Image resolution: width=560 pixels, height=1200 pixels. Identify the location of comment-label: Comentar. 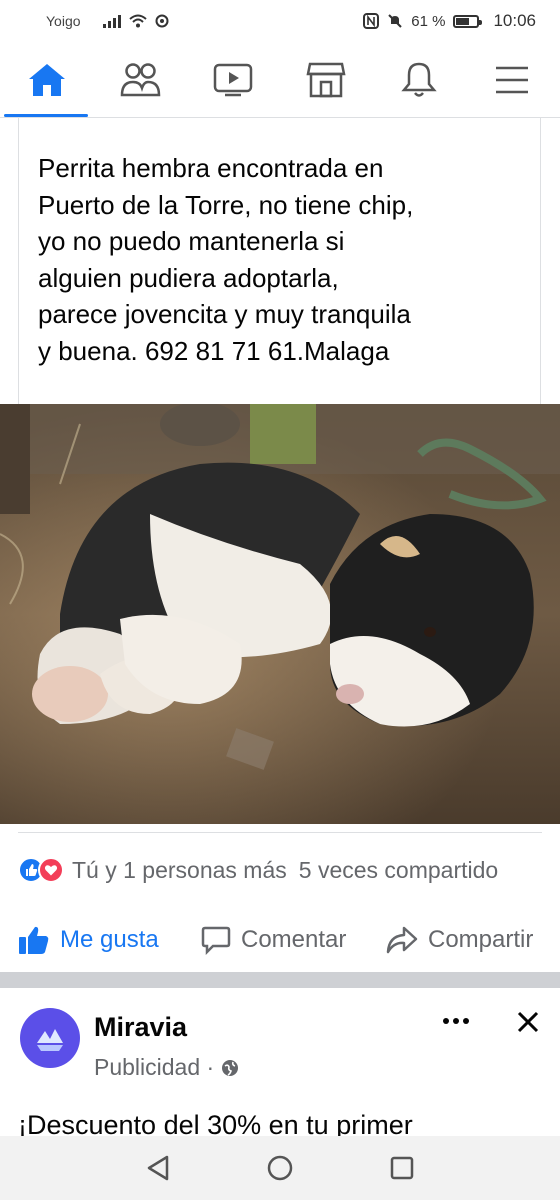
(294, 939).